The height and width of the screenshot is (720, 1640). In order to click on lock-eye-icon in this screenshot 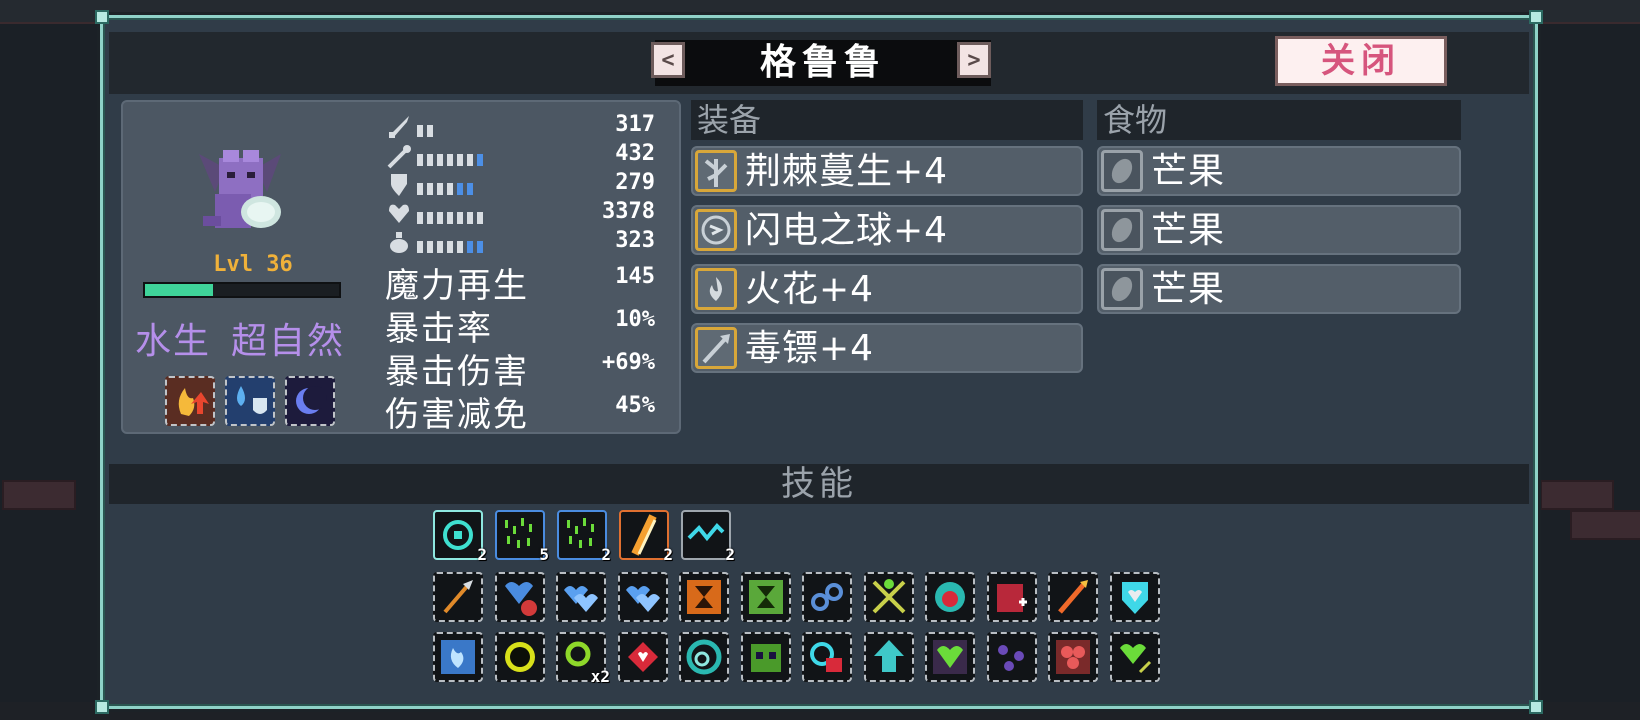, I will do `click(827, 657)`.